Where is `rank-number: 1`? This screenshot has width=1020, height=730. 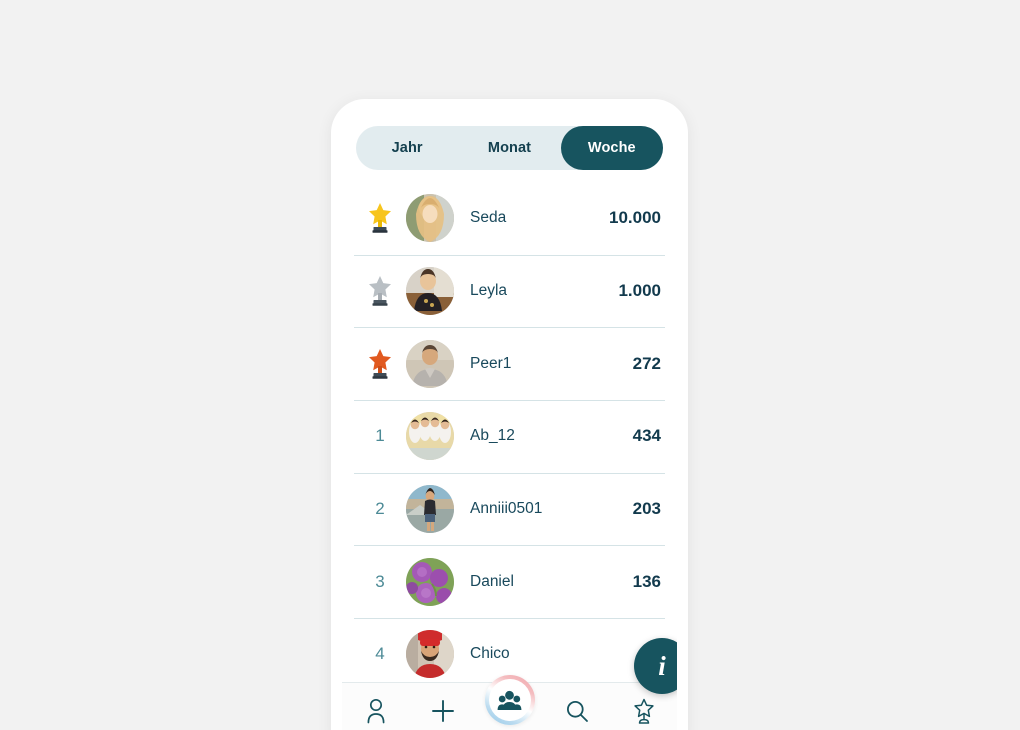 rank-number: 1 is located at coordinates (380, 436).